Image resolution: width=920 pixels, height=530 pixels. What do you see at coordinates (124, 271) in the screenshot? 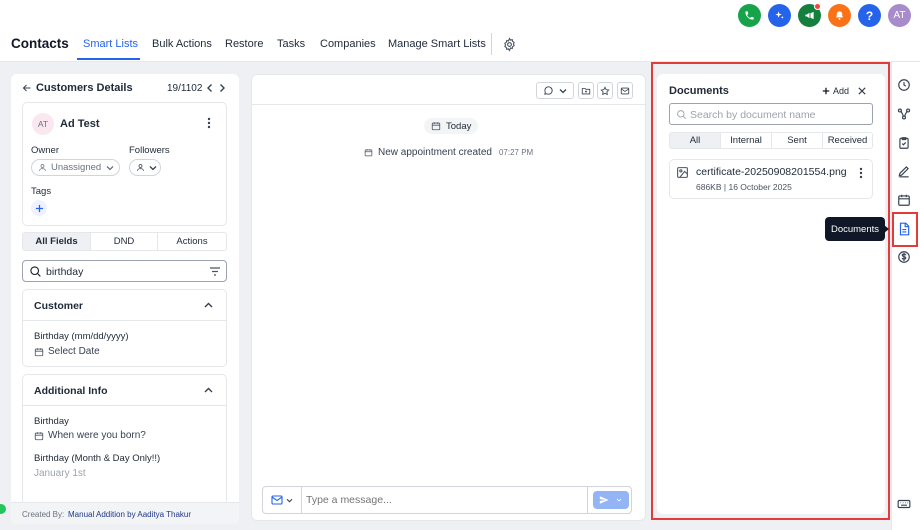
I see `field-search-input: birthday` at bounding box center [124, 271].